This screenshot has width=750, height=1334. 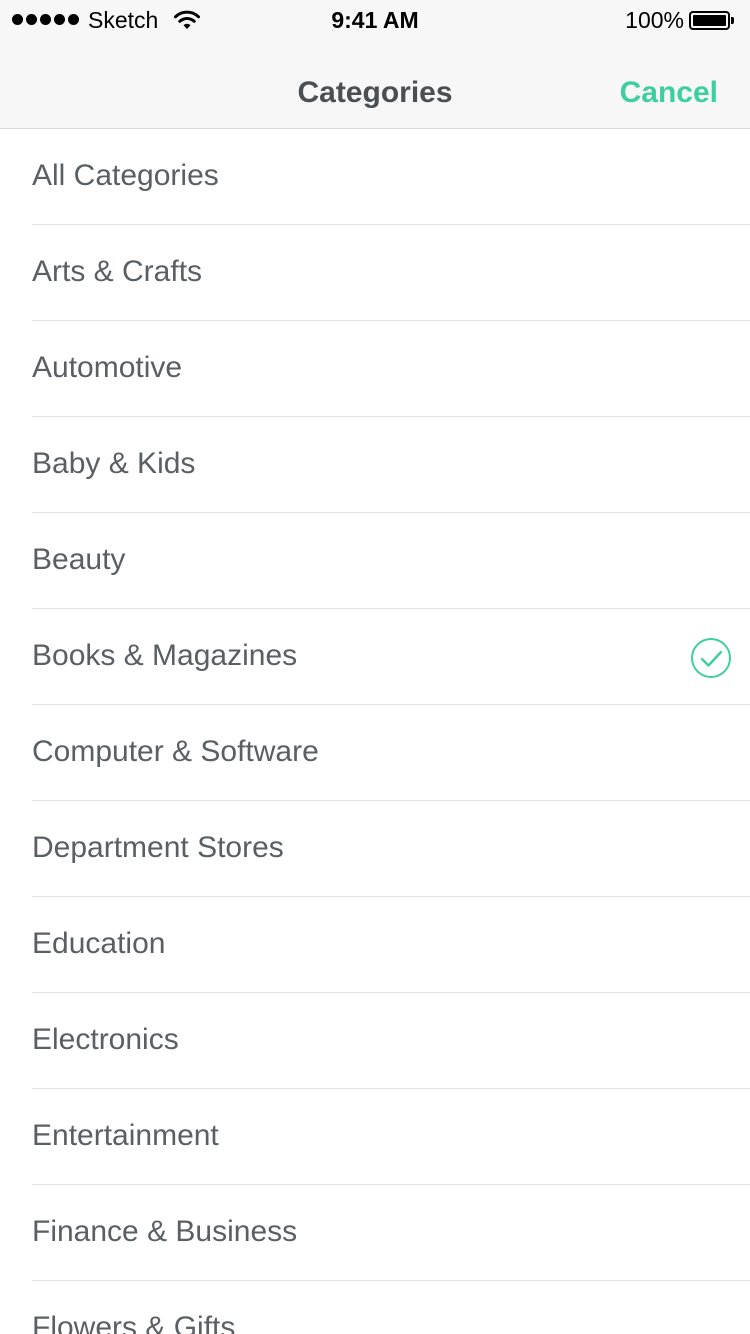 What do you see at coordinates (158, 847) in the screenshot?
I see `category-label: Department Stores` at bounding box center [158, 847].